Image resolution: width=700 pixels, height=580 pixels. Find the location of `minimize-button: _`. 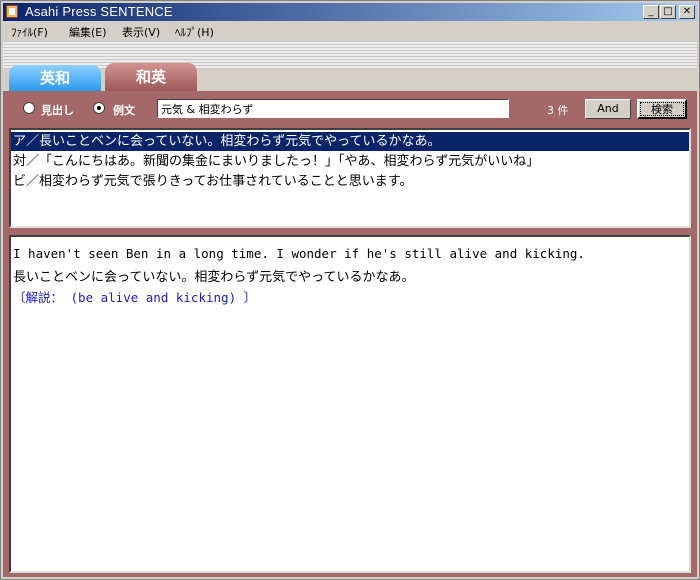

minimize-button: _ is located at coordinates (651, 12).